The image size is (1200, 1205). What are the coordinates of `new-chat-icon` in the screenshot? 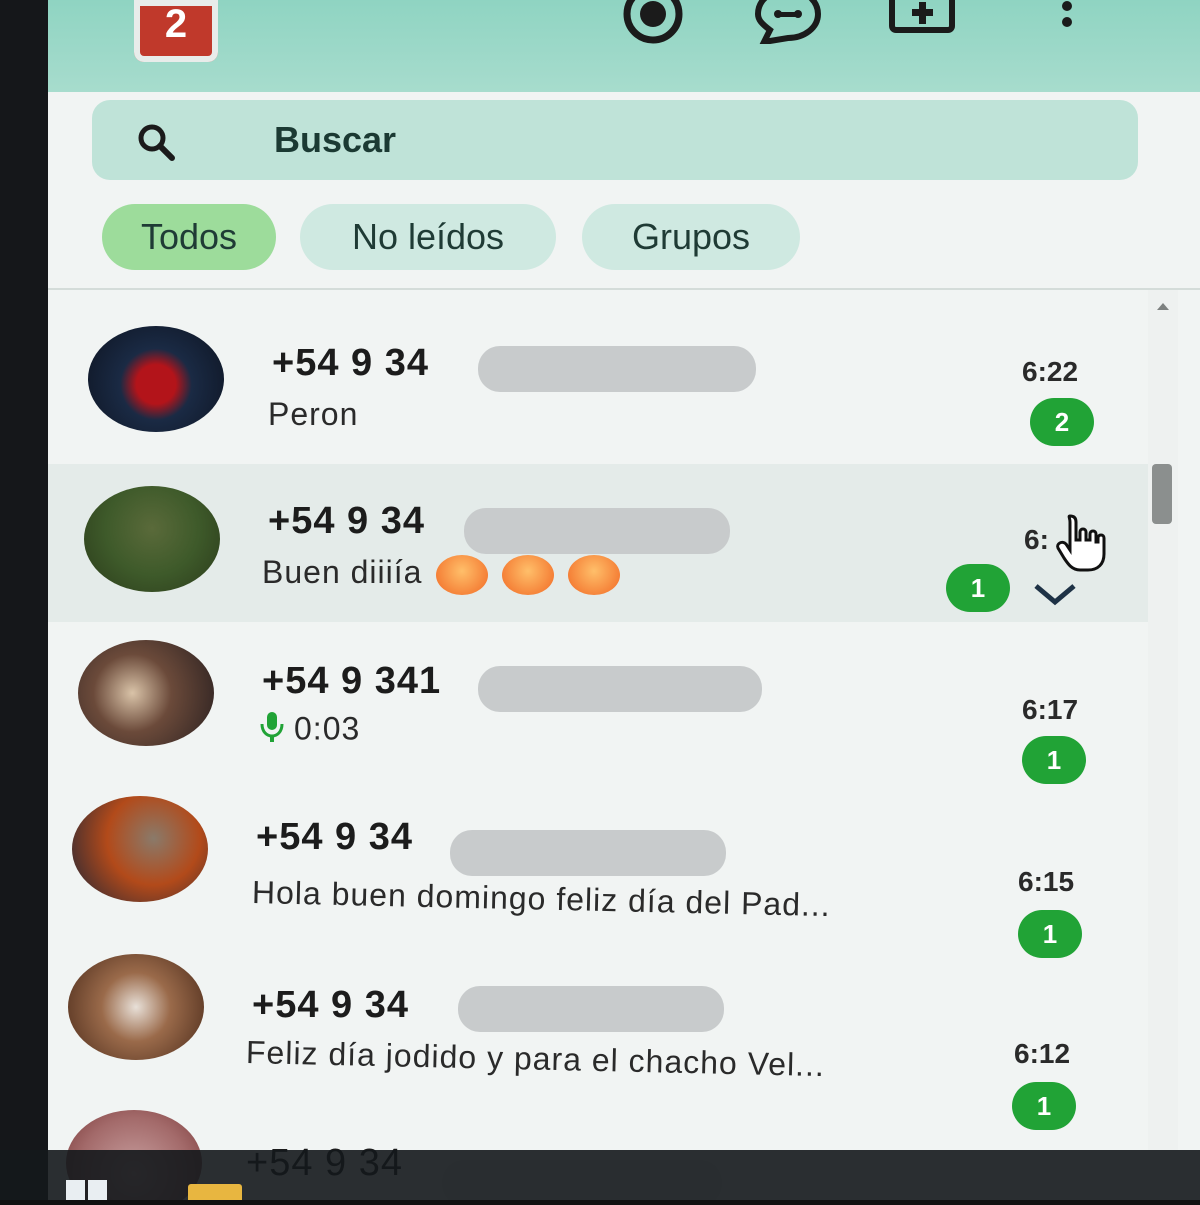 It's located at (923, 18).